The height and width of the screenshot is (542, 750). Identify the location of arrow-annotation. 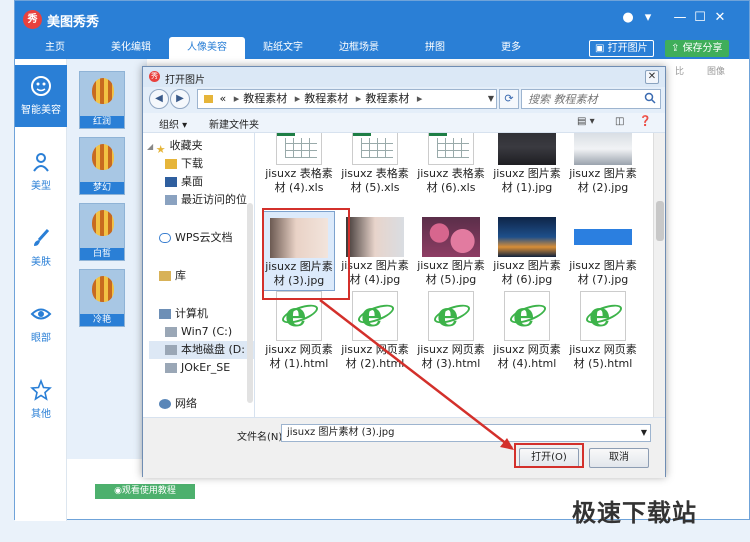
(416, 374).